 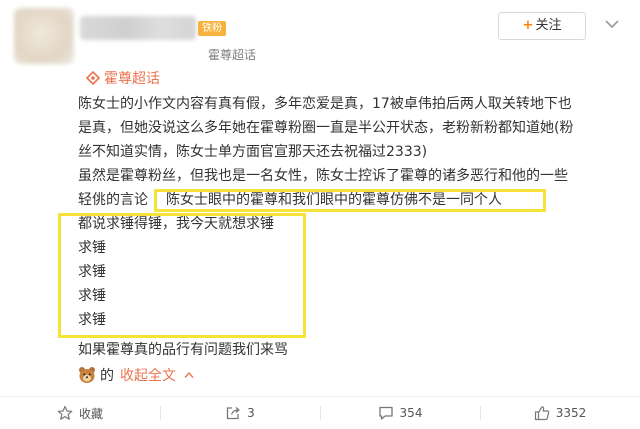 I want to click on diamond-topic-icon, so click(x=93, y=78).